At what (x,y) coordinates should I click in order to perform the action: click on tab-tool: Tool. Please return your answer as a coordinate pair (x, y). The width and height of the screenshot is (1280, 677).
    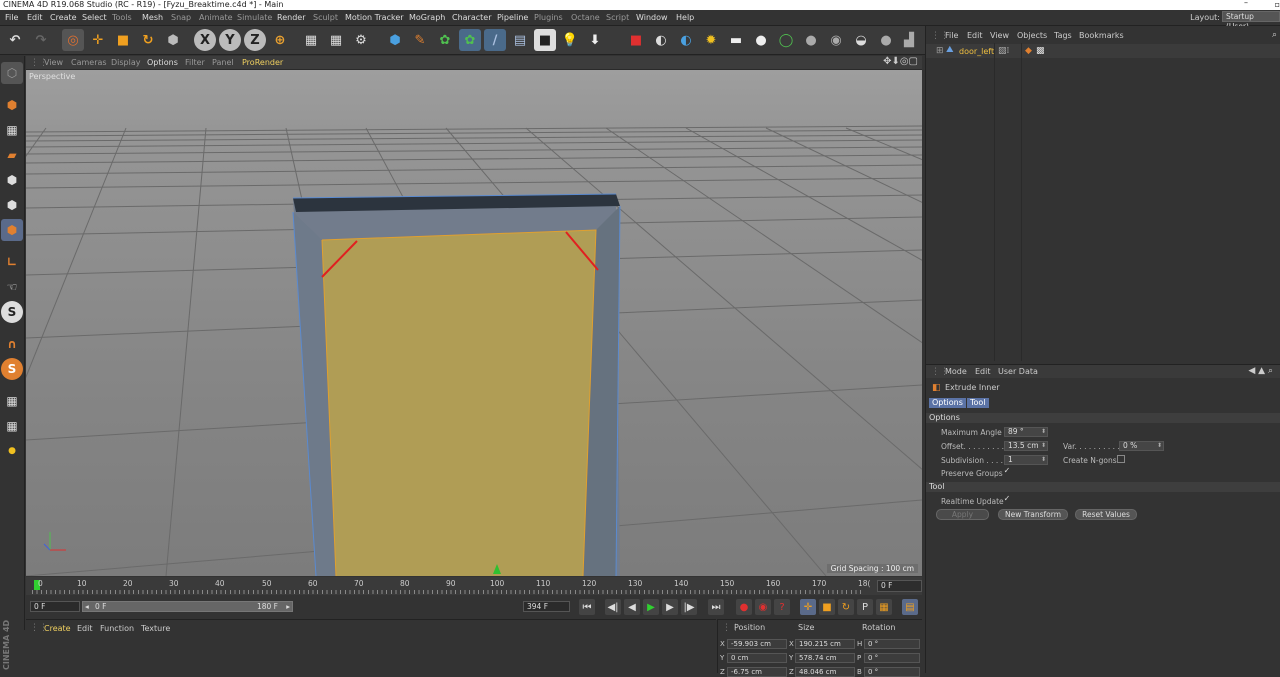
    Looking at the image, I should click on (978, 403).